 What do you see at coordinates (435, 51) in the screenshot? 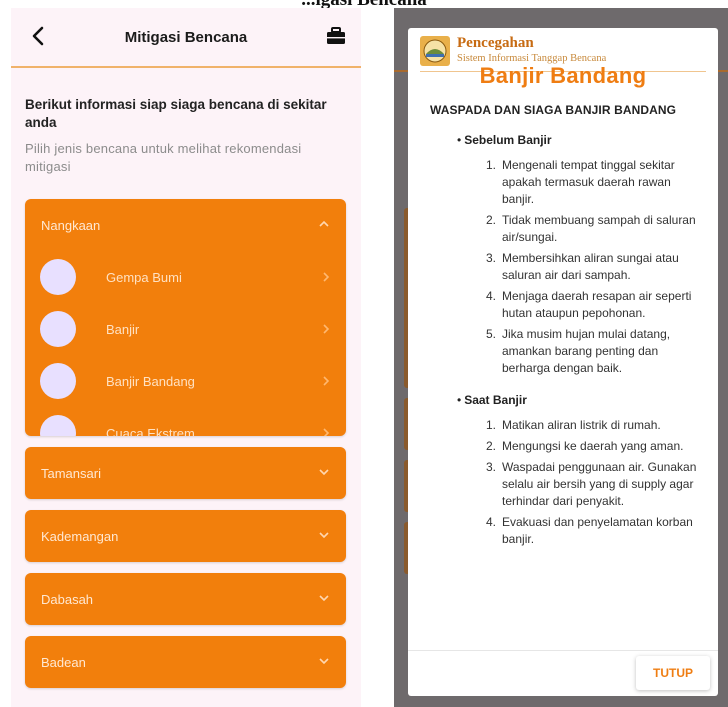
I see `app-logo-icon` at bounding box center [435, 51].